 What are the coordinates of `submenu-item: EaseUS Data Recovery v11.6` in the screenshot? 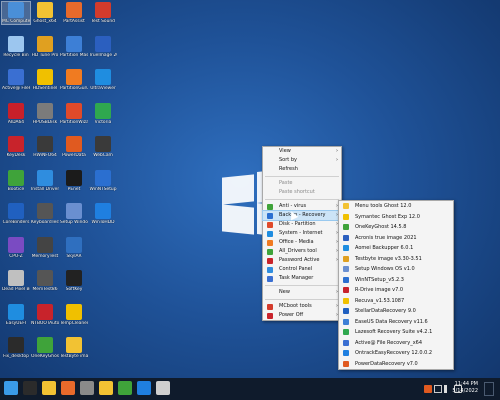 It's located at (396, 322).